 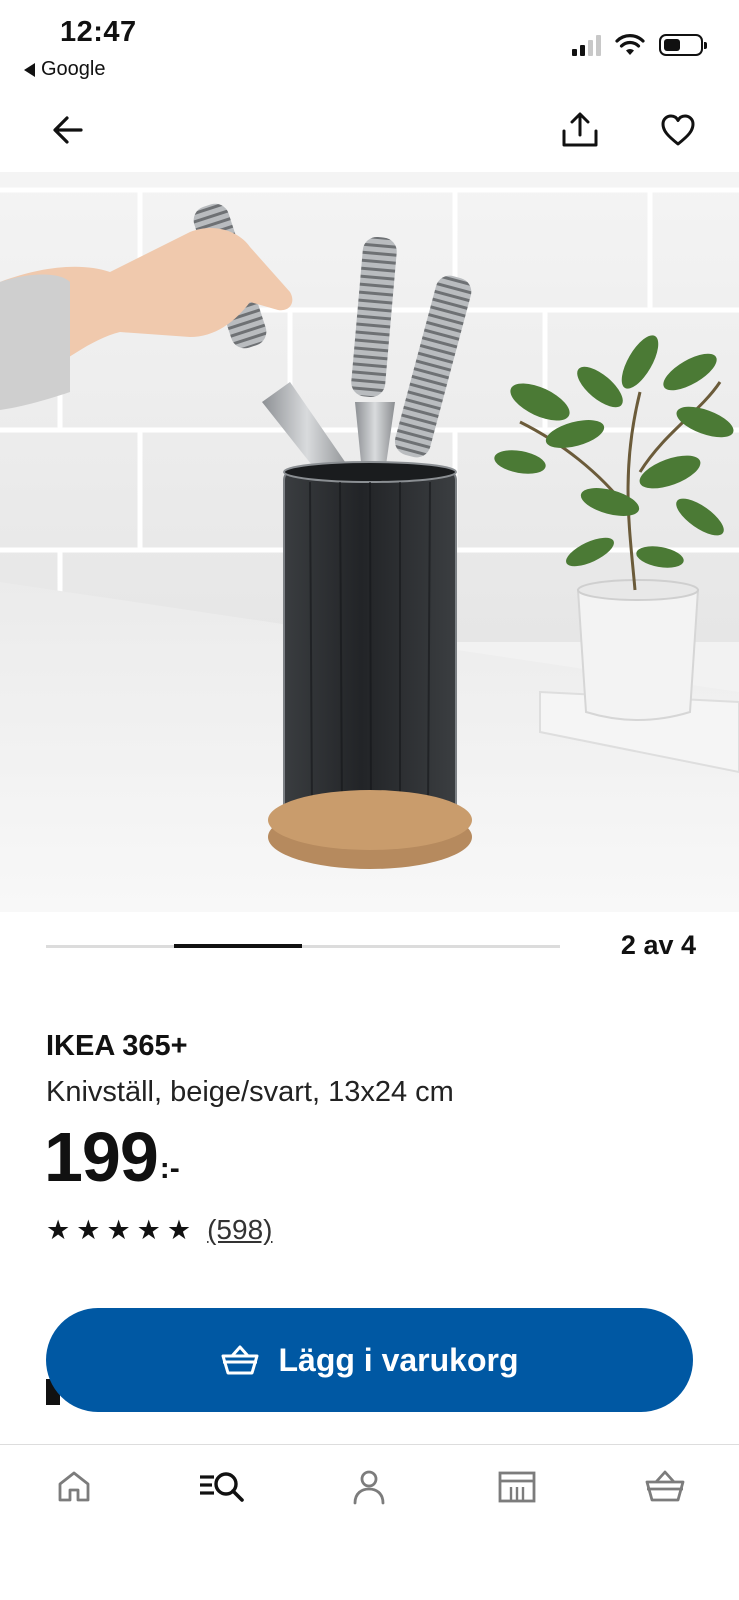 I want to click on add-to-cart-button: Lägg i varukorg, so click(x=369, y=1360).